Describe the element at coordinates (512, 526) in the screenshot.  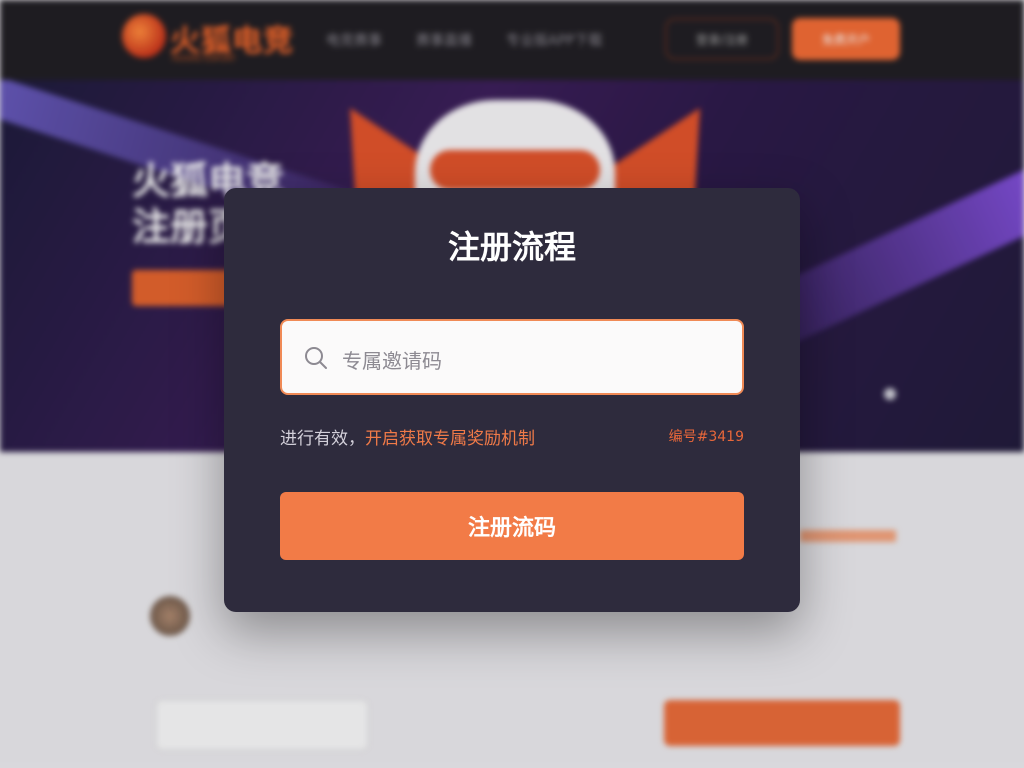
I see `submit-button: 注册流码` at that location.